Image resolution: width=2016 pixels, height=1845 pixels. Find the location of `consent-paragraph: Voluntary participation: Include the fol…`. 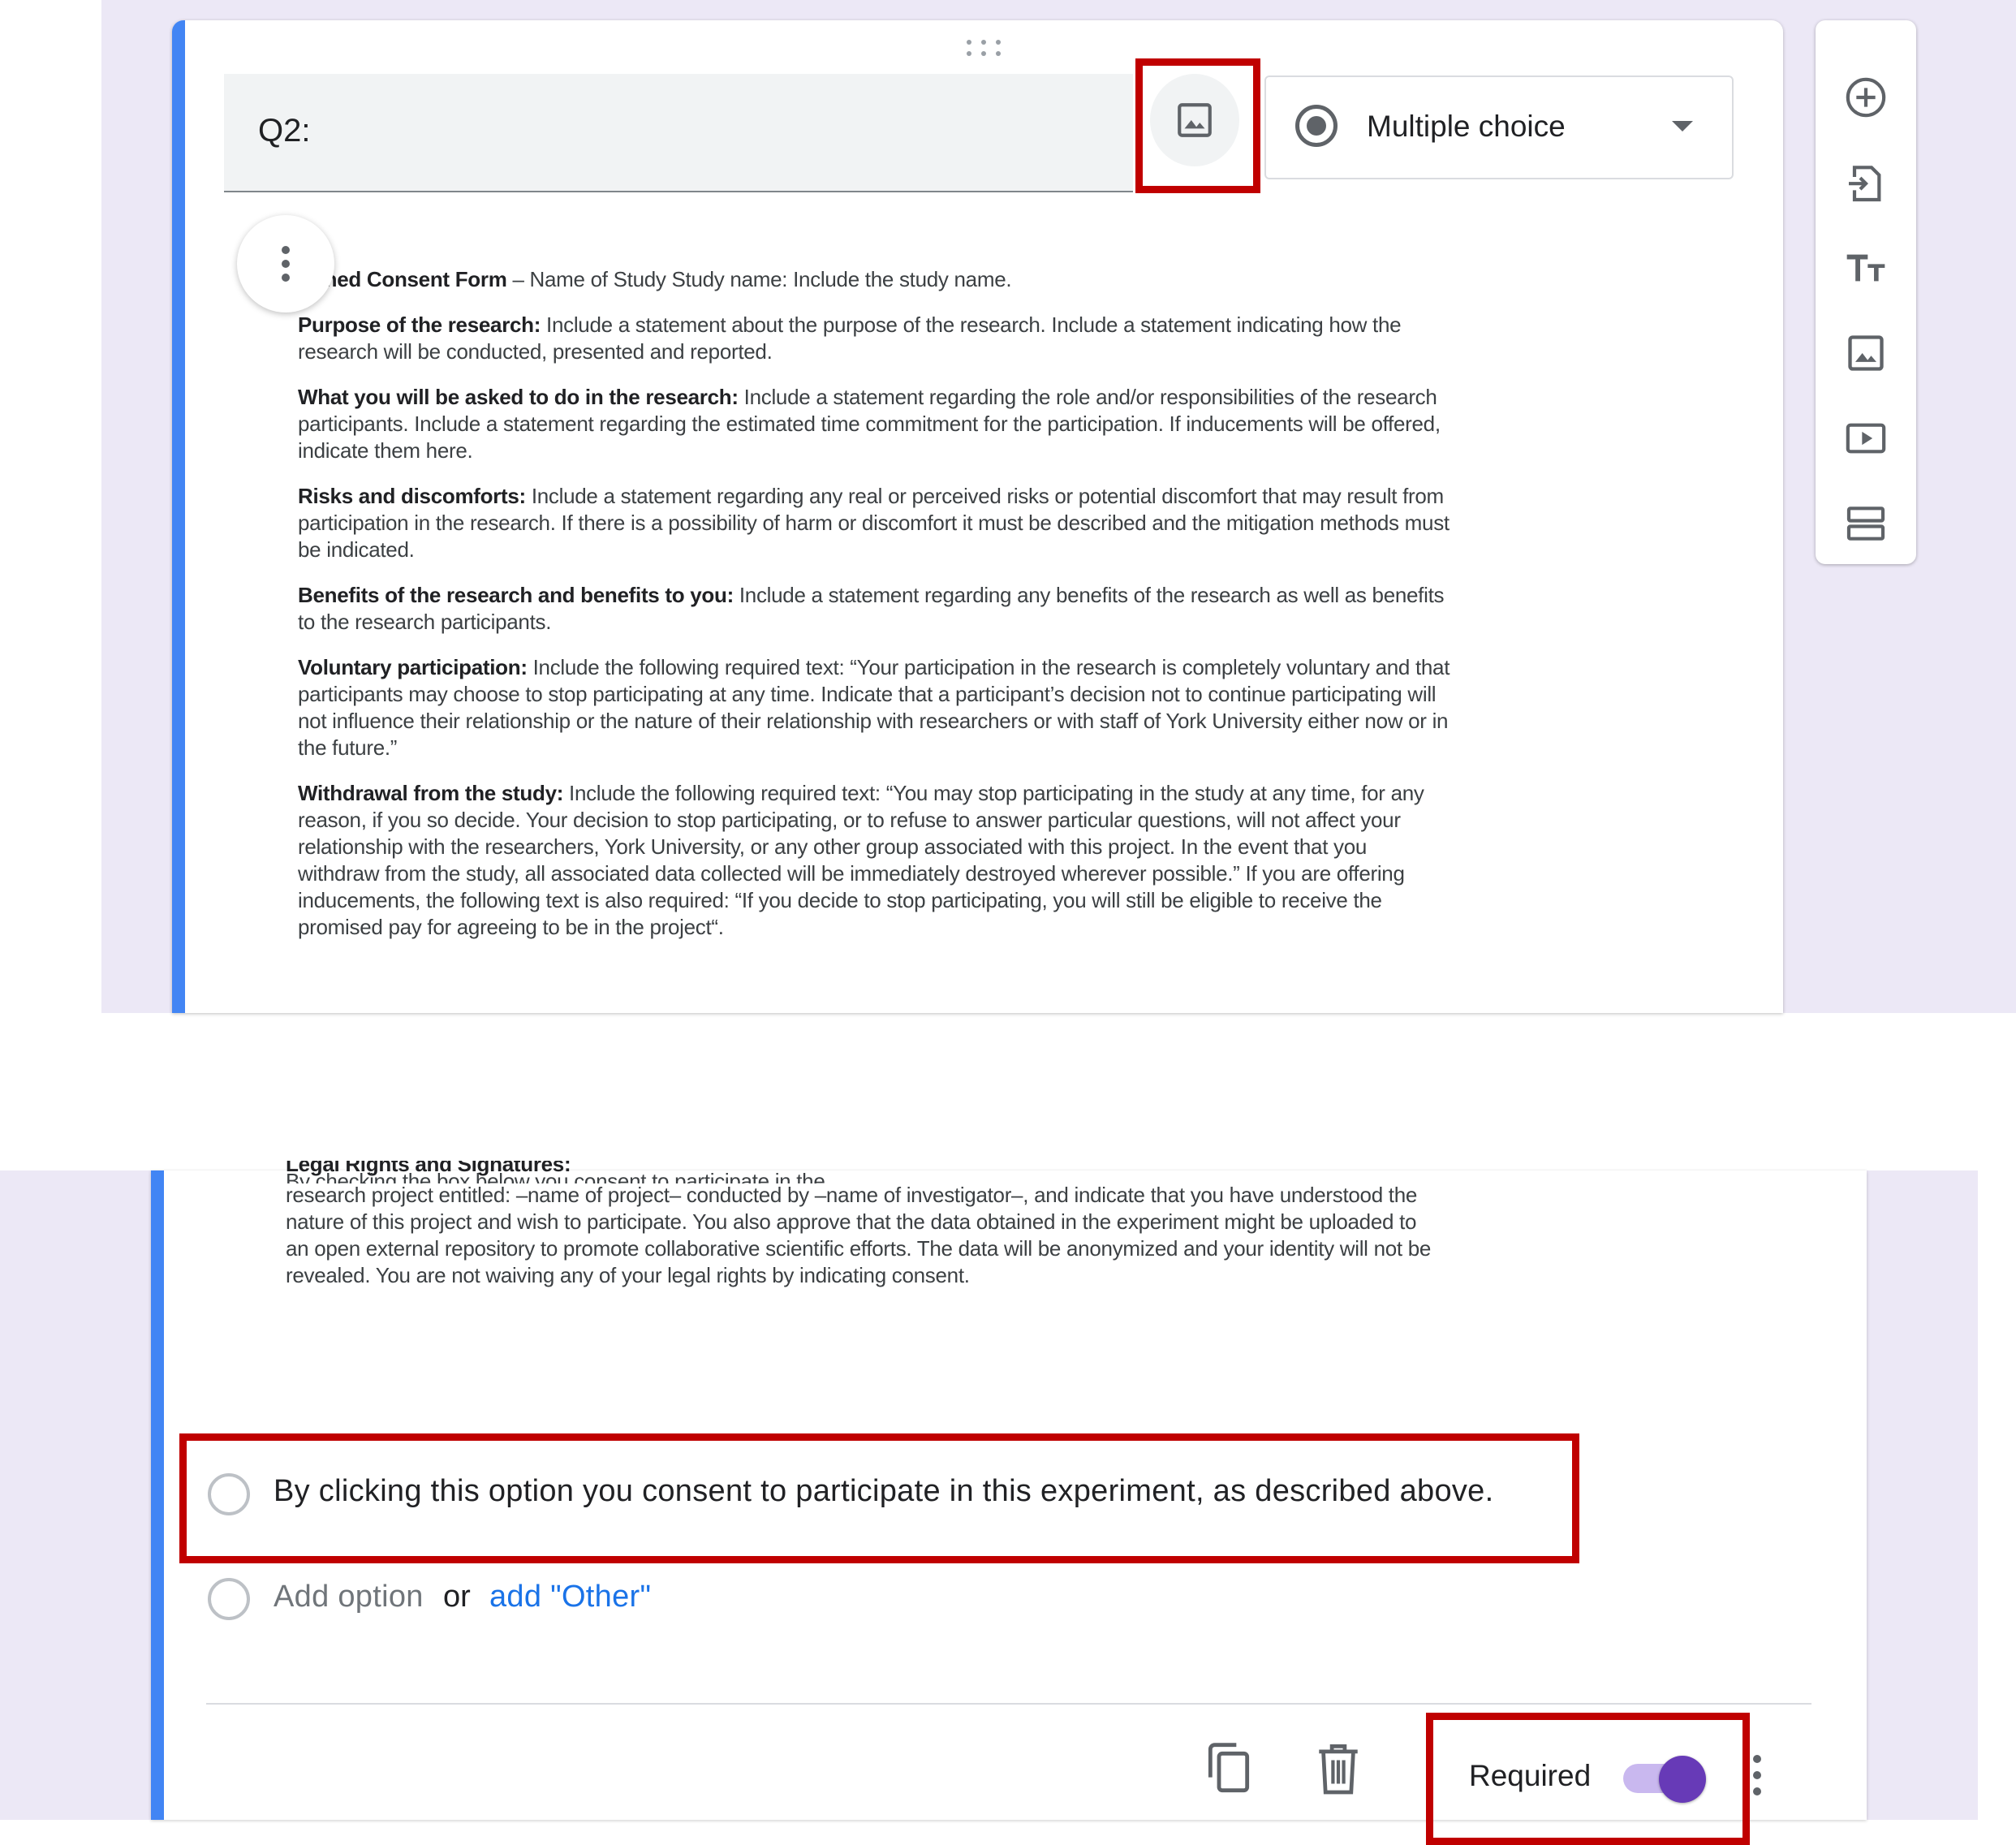

consent-paragraph: Voluntary participation: Include the fol… is located at coordinates (874, 707).